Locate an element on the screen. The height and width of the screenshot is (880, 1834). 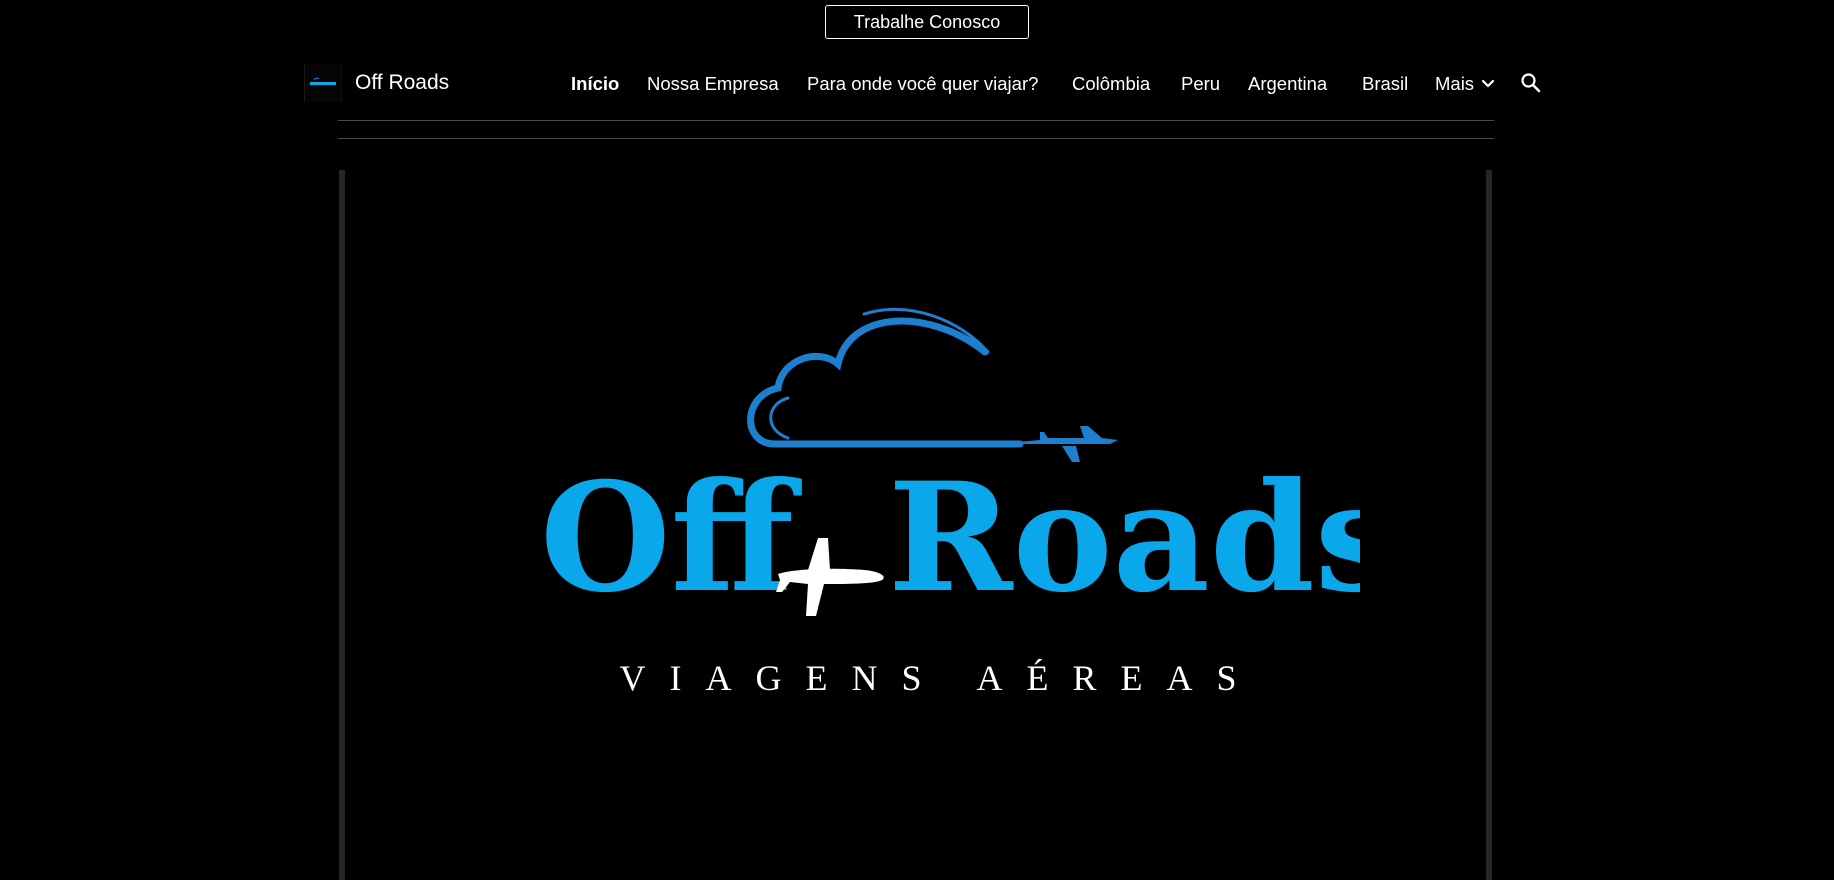
nav-item-para-onde: Para onde você quer viajar? is located at coordinates (922, 84).